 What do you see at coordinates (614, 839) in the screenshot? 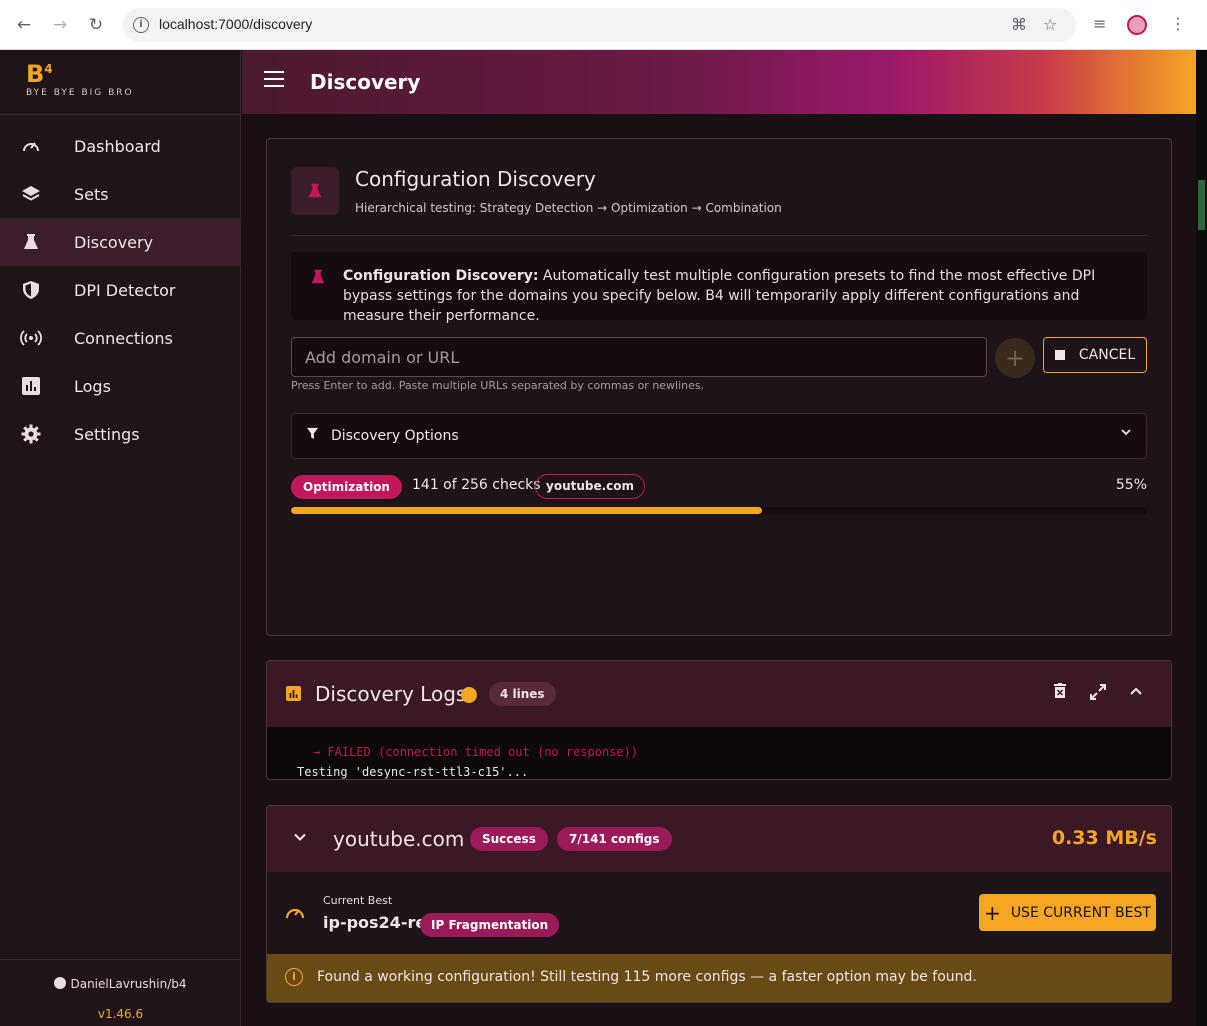
I see `configs-badge: 7/141 configs` at bounding box center [614, 839].